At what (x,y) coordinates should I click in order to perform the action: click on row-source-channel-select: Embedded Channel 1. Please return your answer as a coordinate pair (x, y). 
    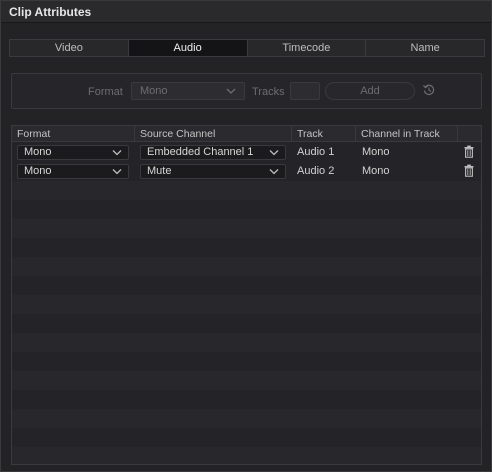
    Looking at the image, I should click on (213, 152).